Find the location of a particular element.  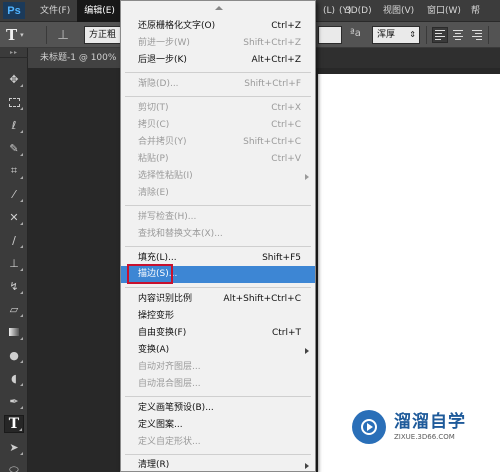

watermark: 溜溜自学 ZIXUE.3D66.COM is located at coordinates (417, 427).